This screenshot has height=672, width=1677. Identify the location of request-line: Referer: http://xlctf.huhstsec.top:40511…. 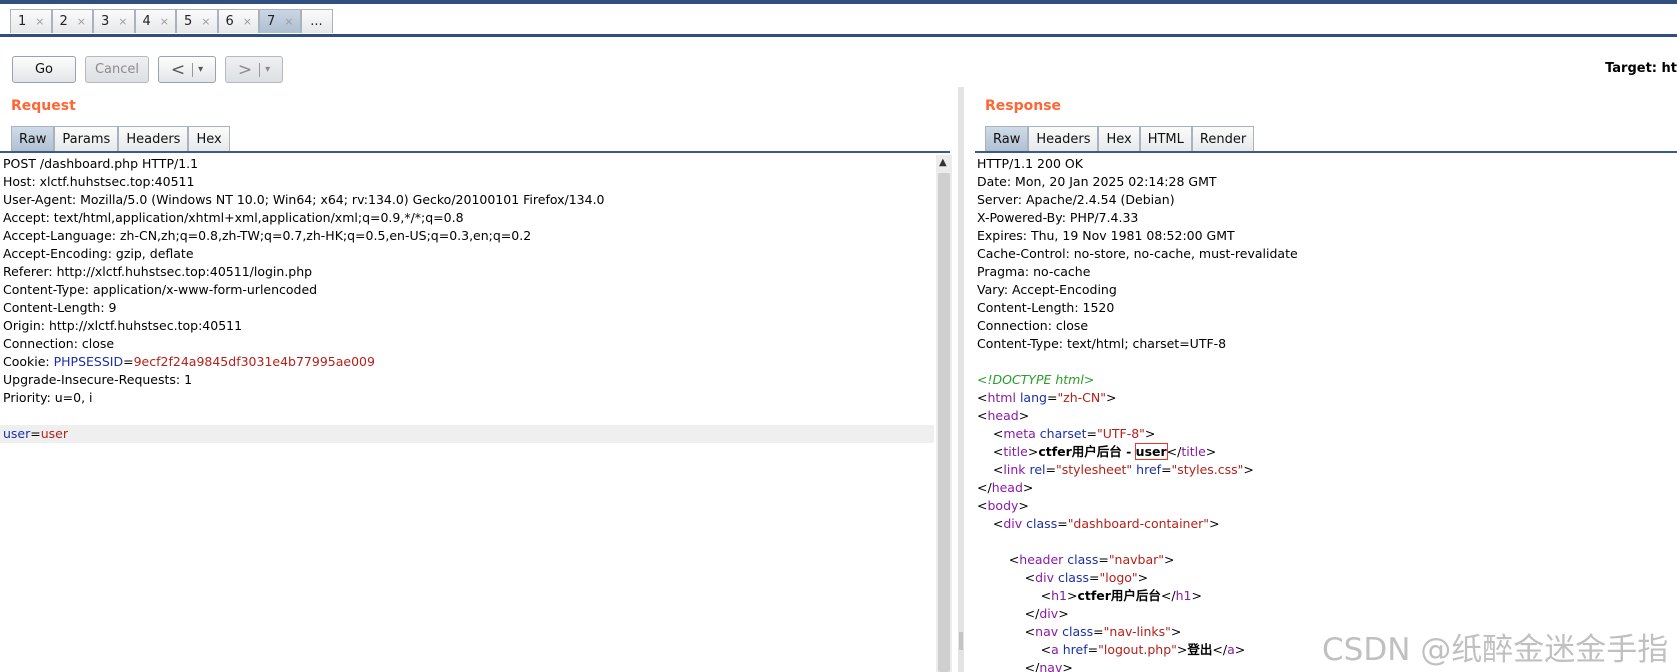
(158, 271).